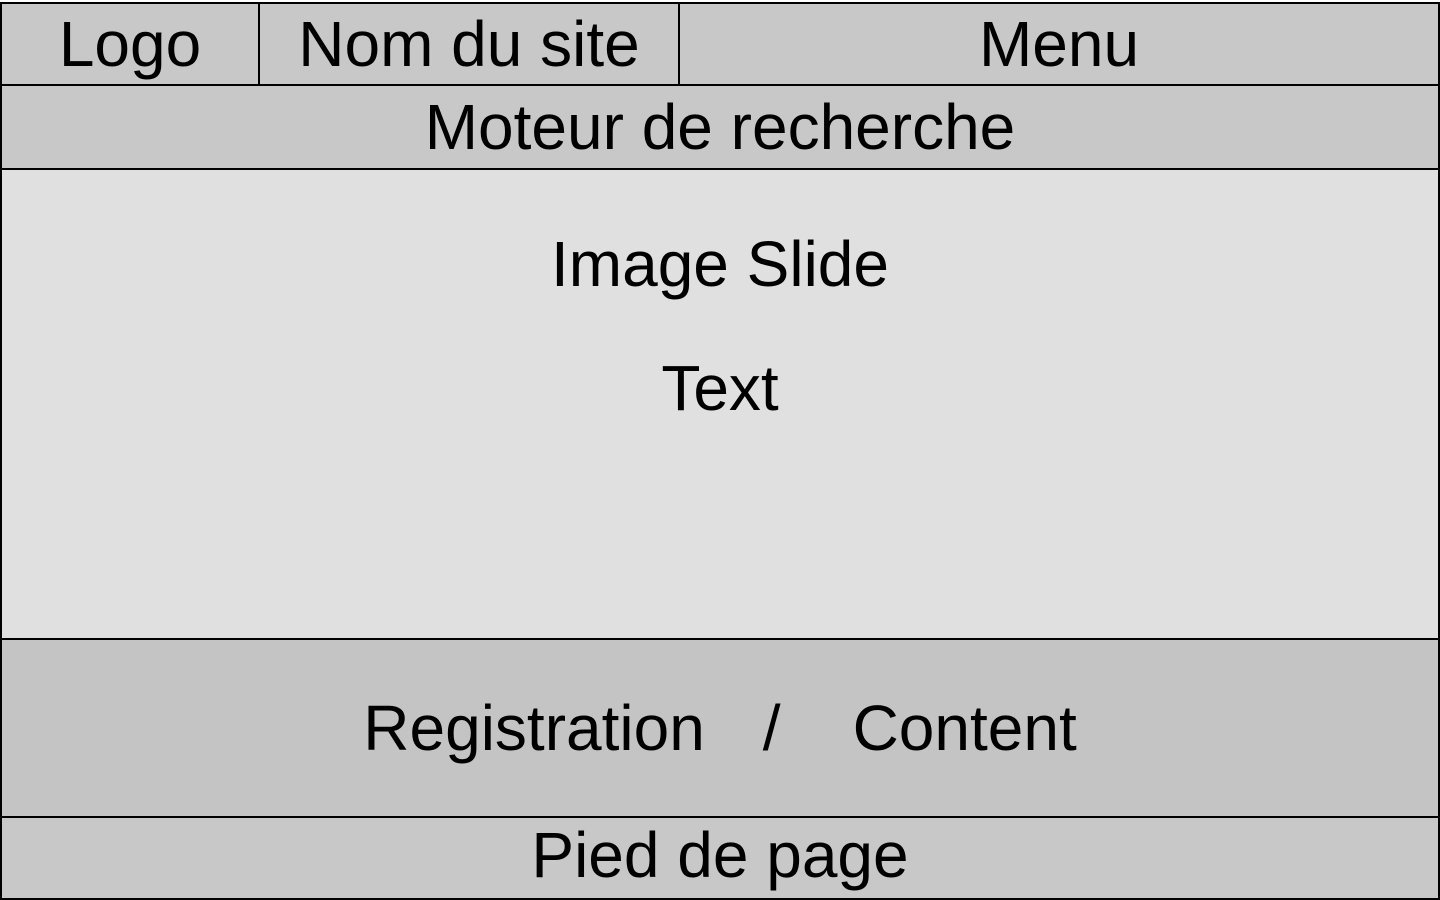 This screenshot has width=1440, height=900. I want to click on logo-label: Logo, so click(130, 44).